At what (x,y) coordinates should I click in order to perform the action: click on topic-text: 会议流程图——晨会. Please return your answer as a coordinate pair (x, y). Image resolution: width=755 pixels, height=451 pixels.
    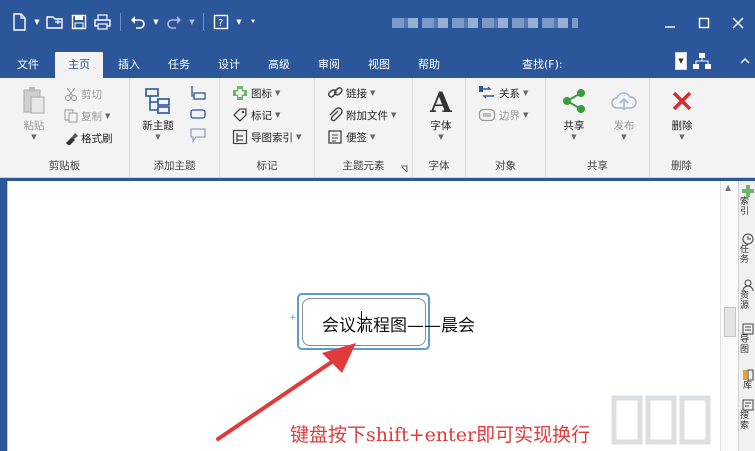
    Looking at the image, I should click on (398, 323).